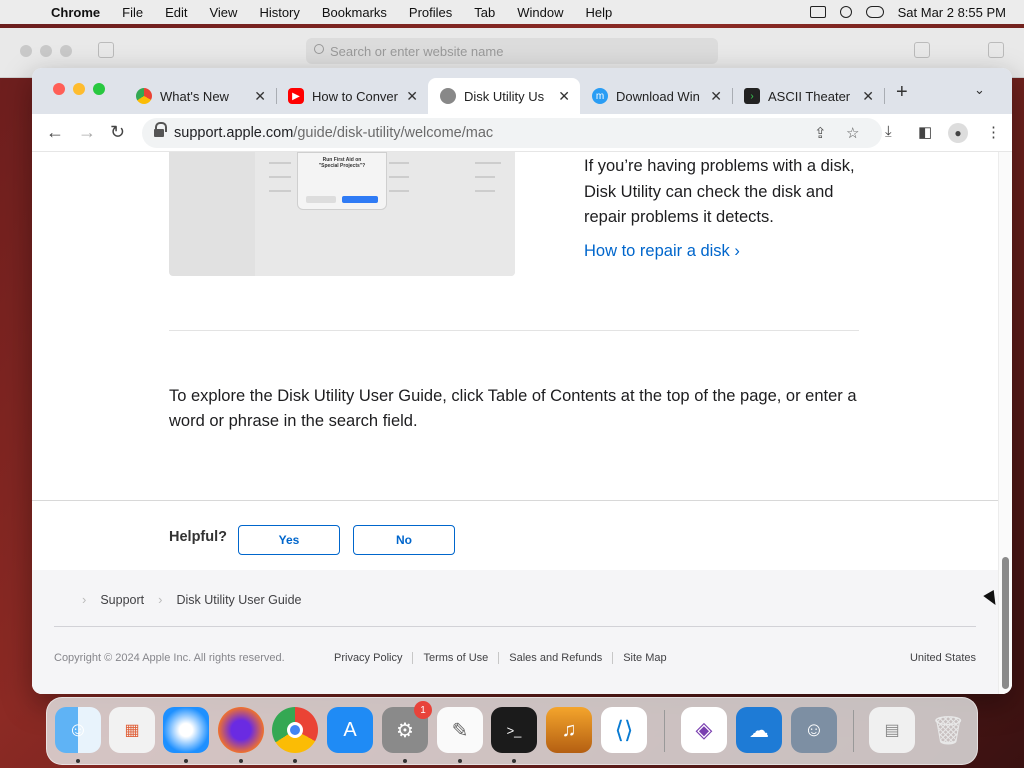 The width and height of the screenshot is (1024, 768). What do you see at coordinates (952, 12) in the screenshot?
I see `menu-clock: Sat Mar 2 8:55 PM` at bounding box center [952, 12].